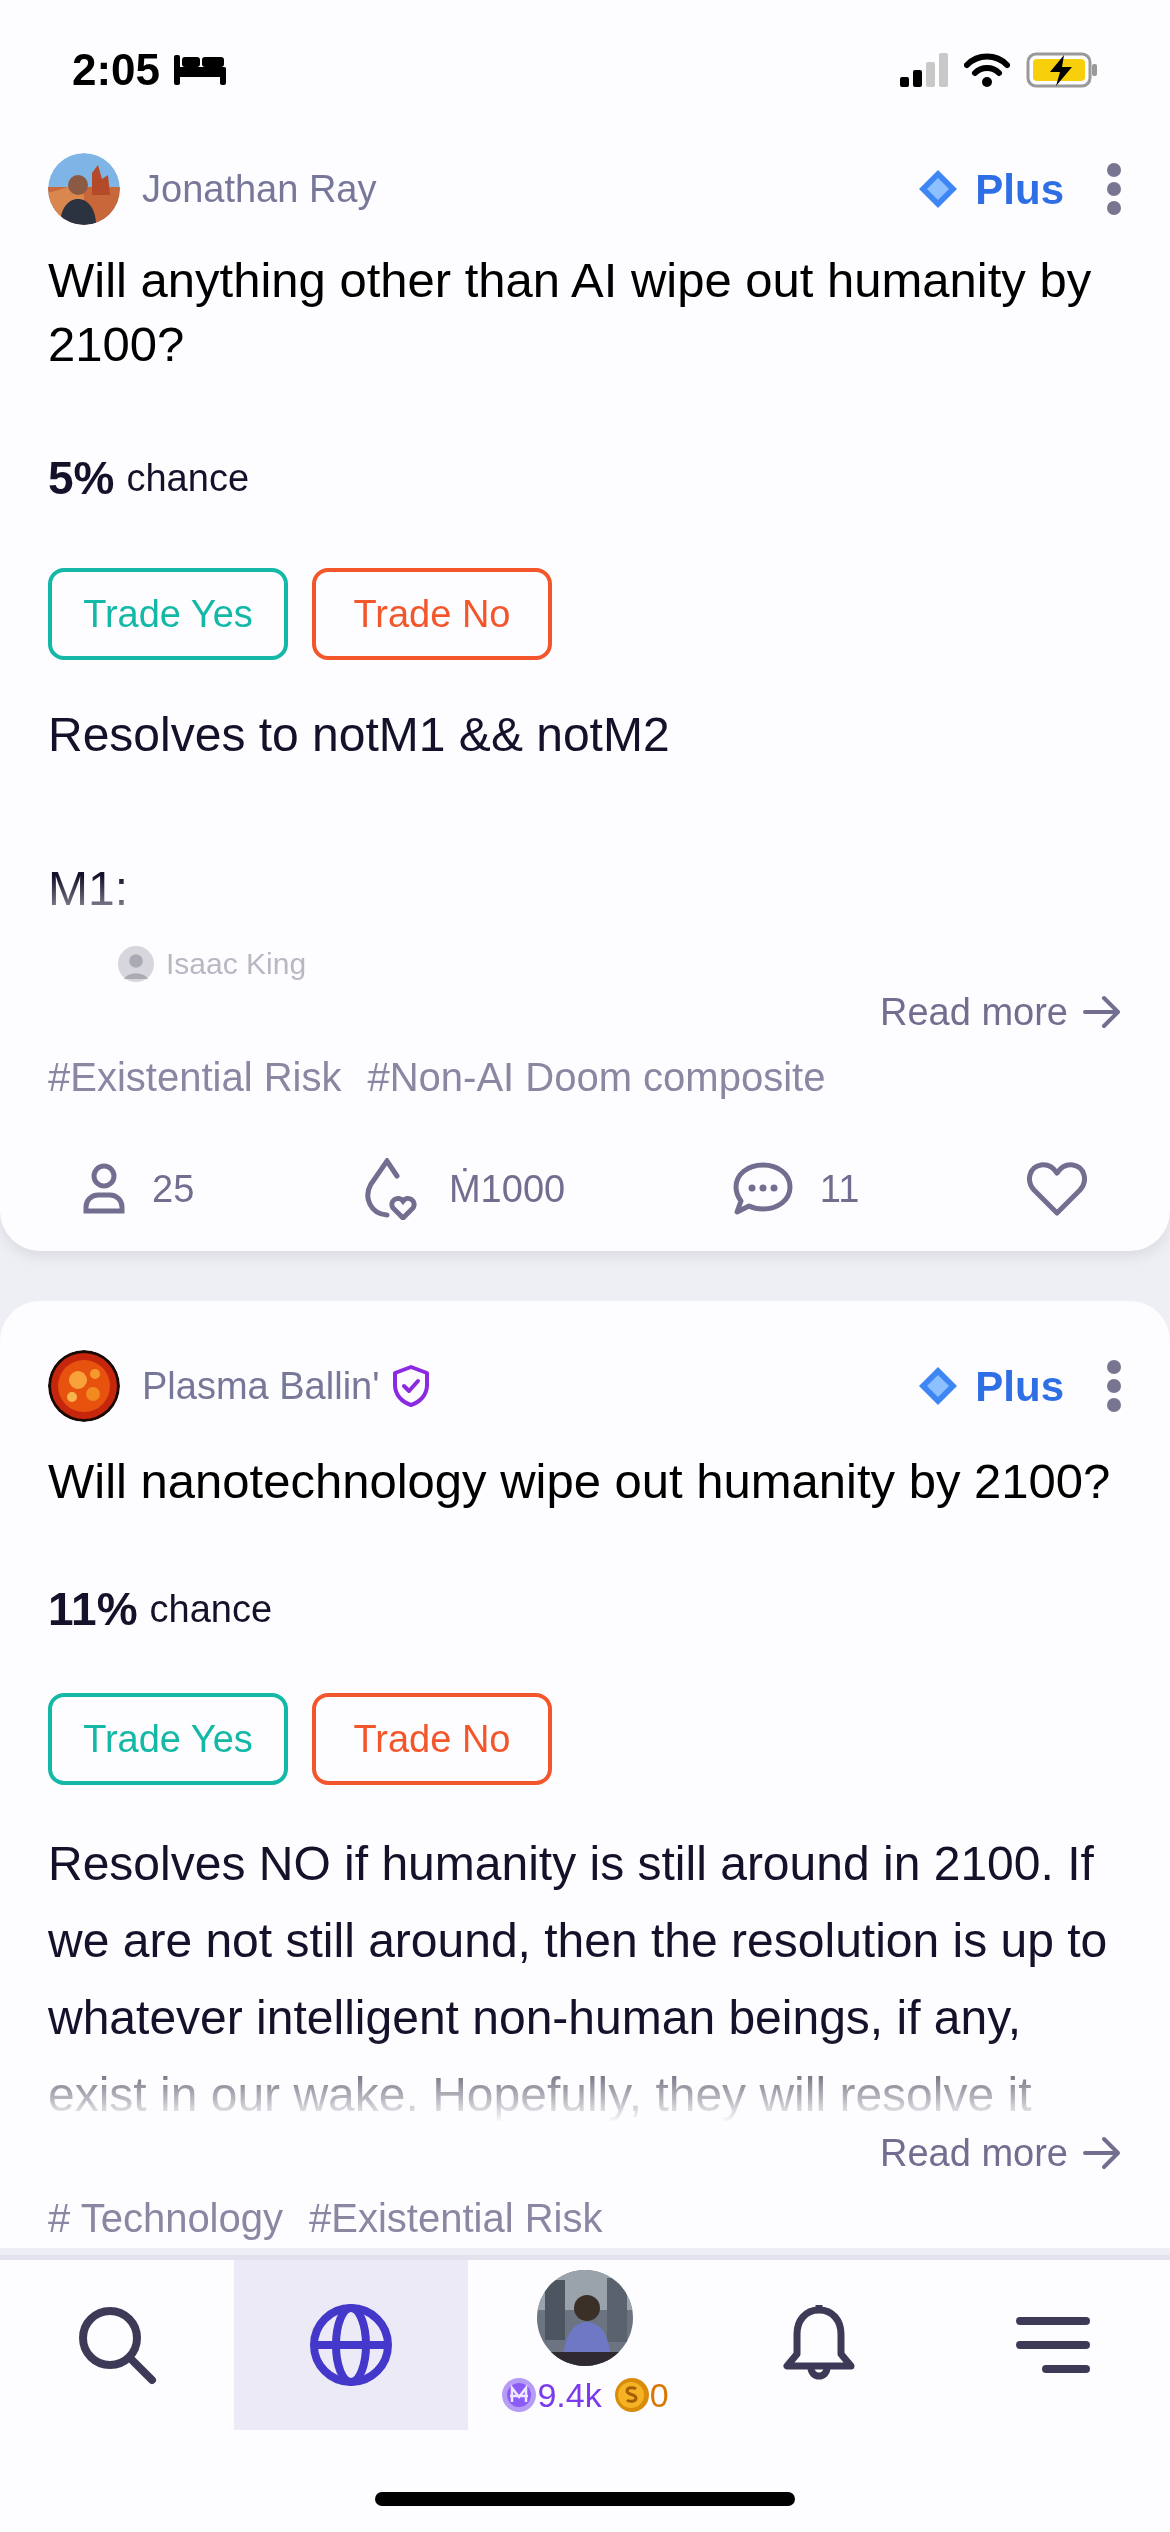 The height and width of the screenshot is (2532, 1170). What do you see at coordinates (359, 735) in the screenshot?
I see `description-text: Resolves to notM1 && notM2` at bounding box center [359, 735].